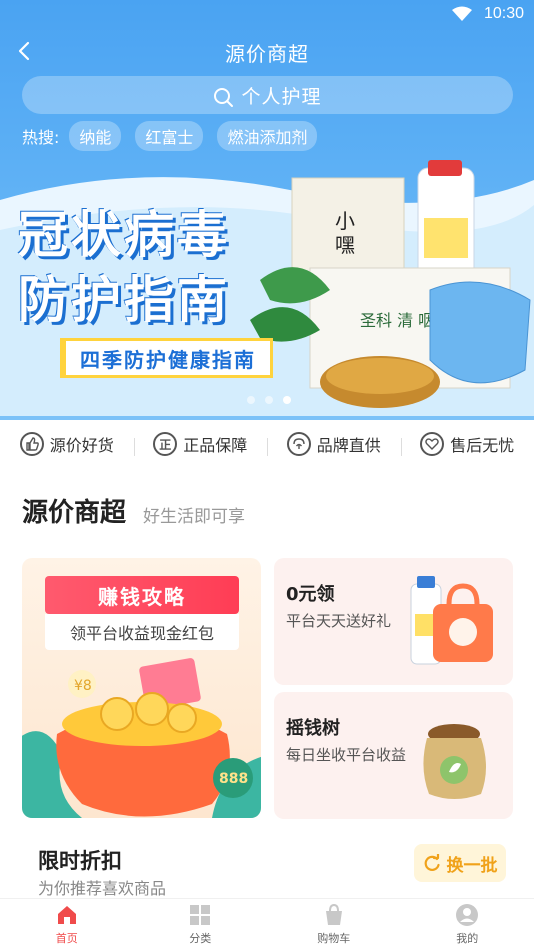  What do you see at coordinates (313, 728) in the screenshot?
I see `money-tree-title: 摇钱树` at bounding box center [313, 728].